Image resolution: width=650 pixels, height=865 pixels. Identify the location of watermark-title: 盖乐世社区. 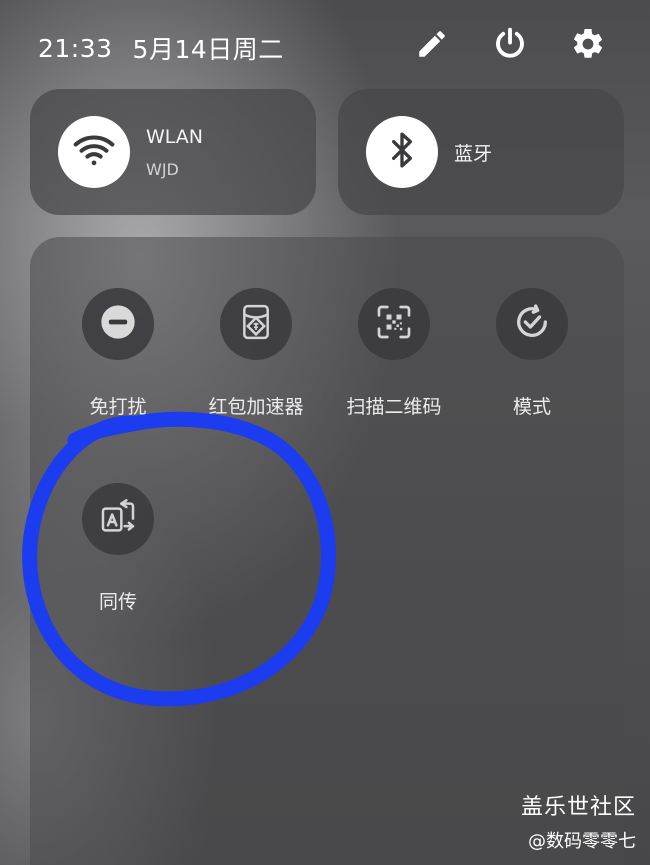
(578, 807).